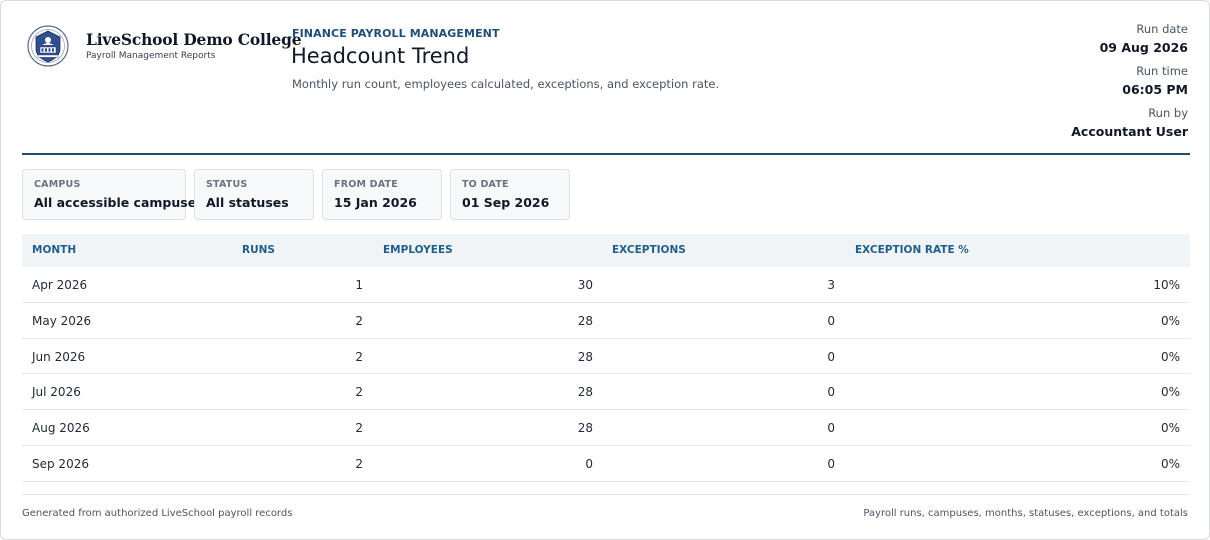 This screenshot has width=1210, height=540. Describe the element at coordinates (62, 320) in the screenshot. I see `cell-month: May 2026` at that location.